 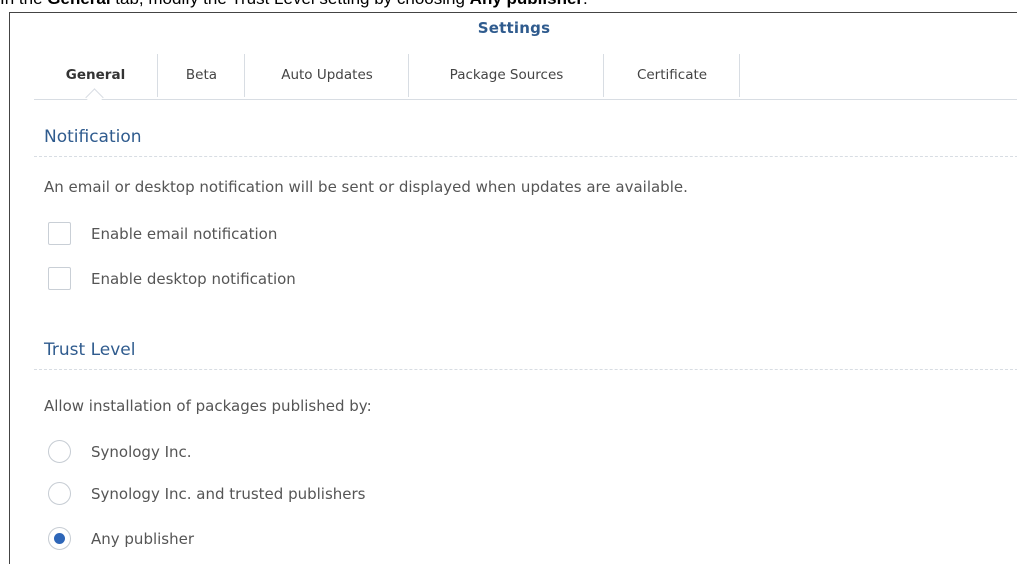 I want to click on notification-section-title: Notification, so click(x=93, y=137).